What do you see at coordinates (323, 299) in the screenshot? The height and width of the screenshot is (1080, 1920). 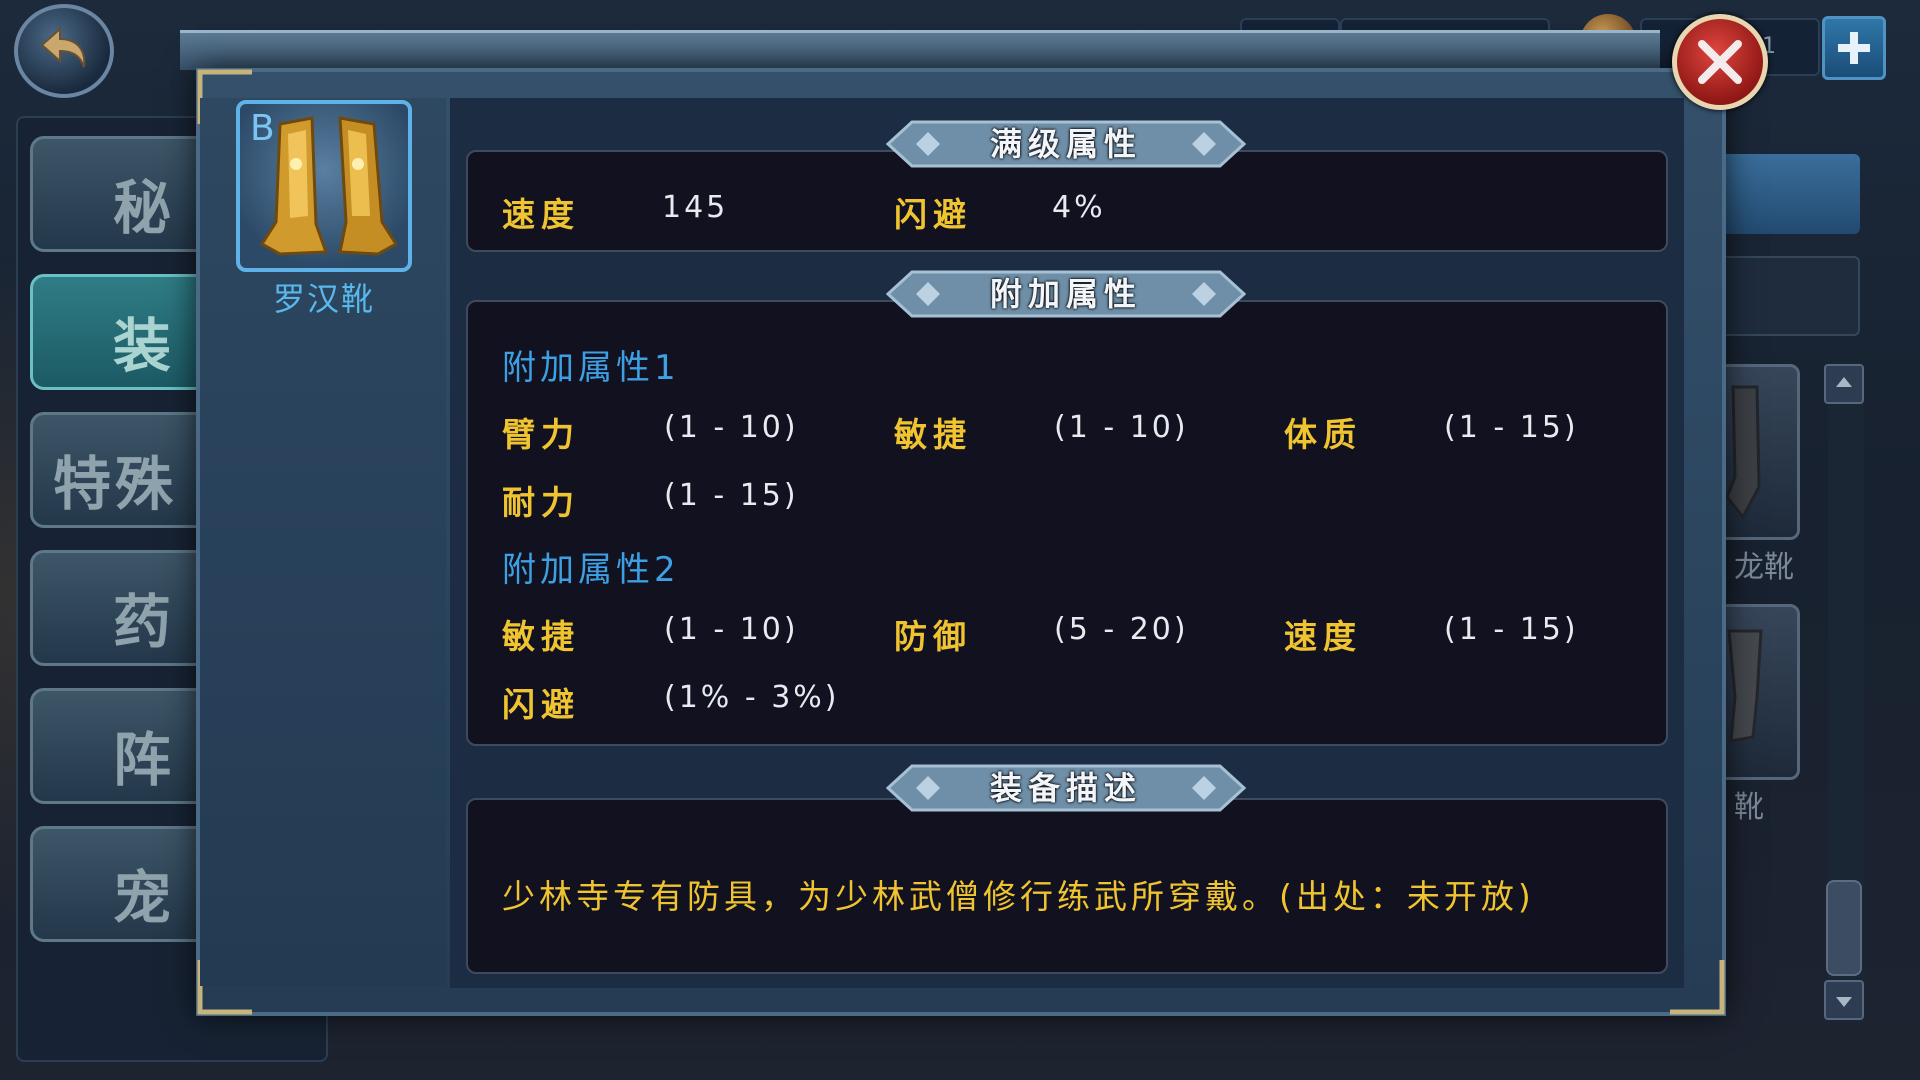 I see `item-name: 罗汉靴` at bounding box center [323, 299].